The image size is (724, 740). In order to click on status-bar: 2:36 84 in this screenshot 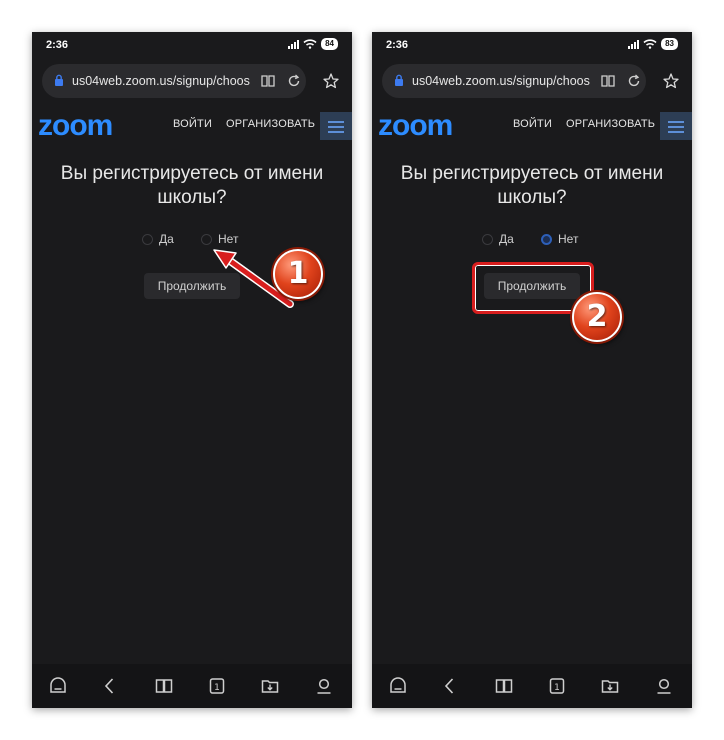, I will do `click(192, 45)`.